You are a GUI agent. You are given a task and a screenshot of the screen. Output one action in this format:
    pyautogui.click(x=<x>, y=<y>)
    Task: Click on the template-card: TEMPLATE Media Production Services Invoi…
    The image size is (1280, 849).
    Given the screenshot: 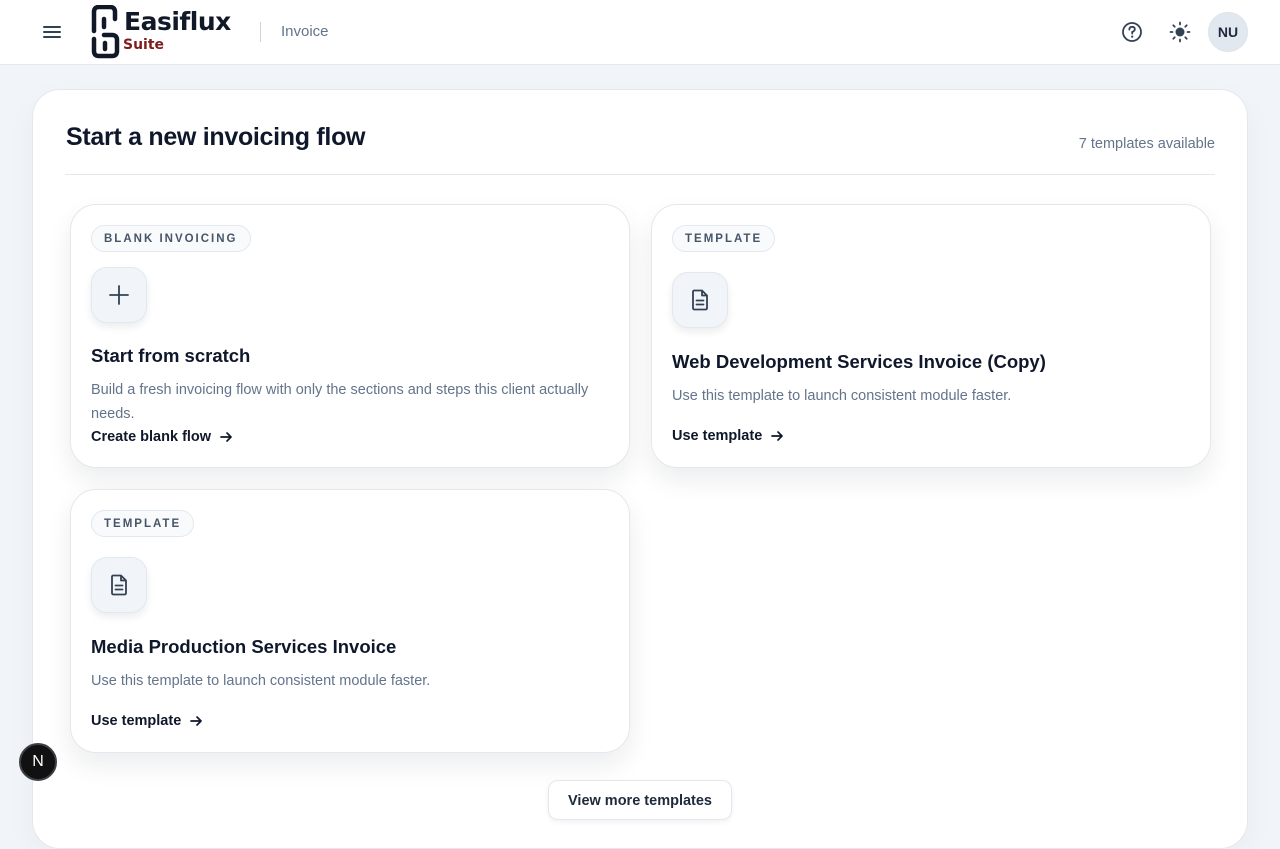 What is the action you would take?
    pyautogui.click(x=350, y=621)
    